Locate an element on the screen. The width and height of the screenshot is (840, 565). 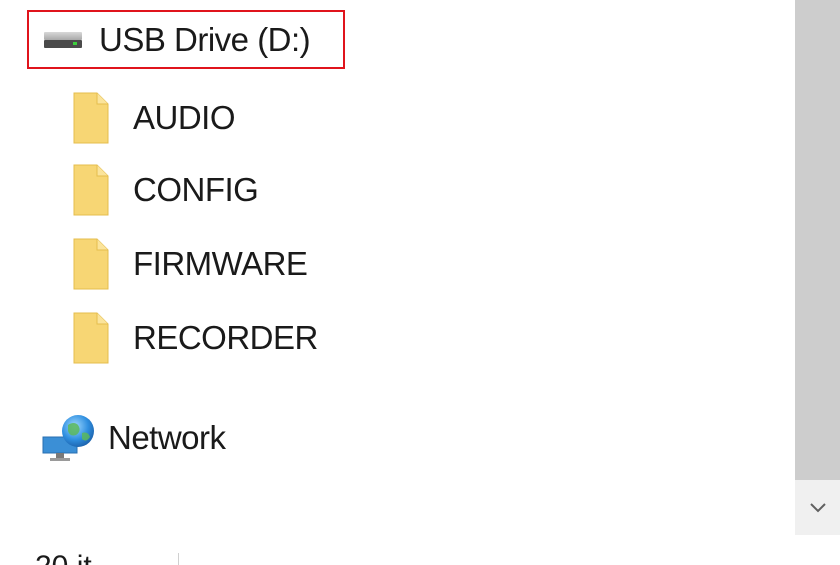
network-icon is located at coordinates (69, 438).